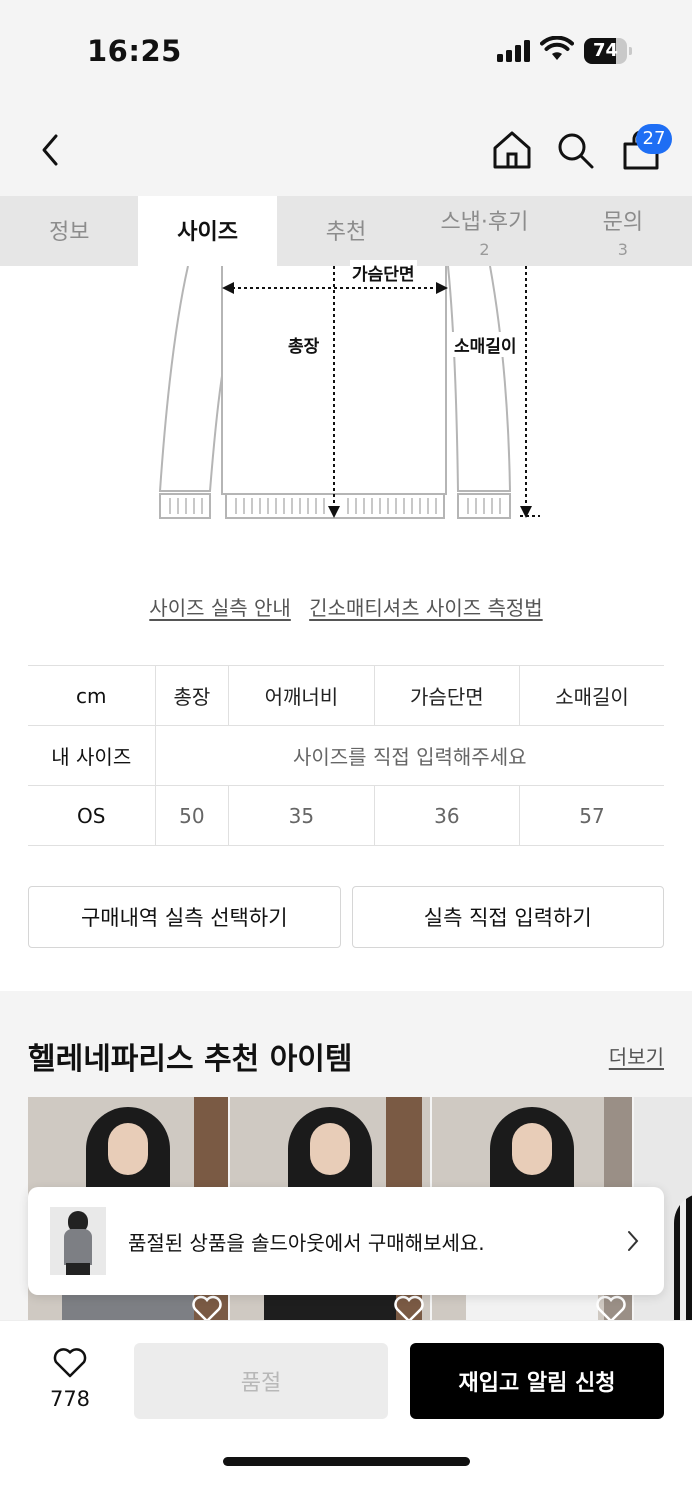 The height and width of the screenshot is (1500, 692). I want to click on home-indicator, so click(346, 1461).